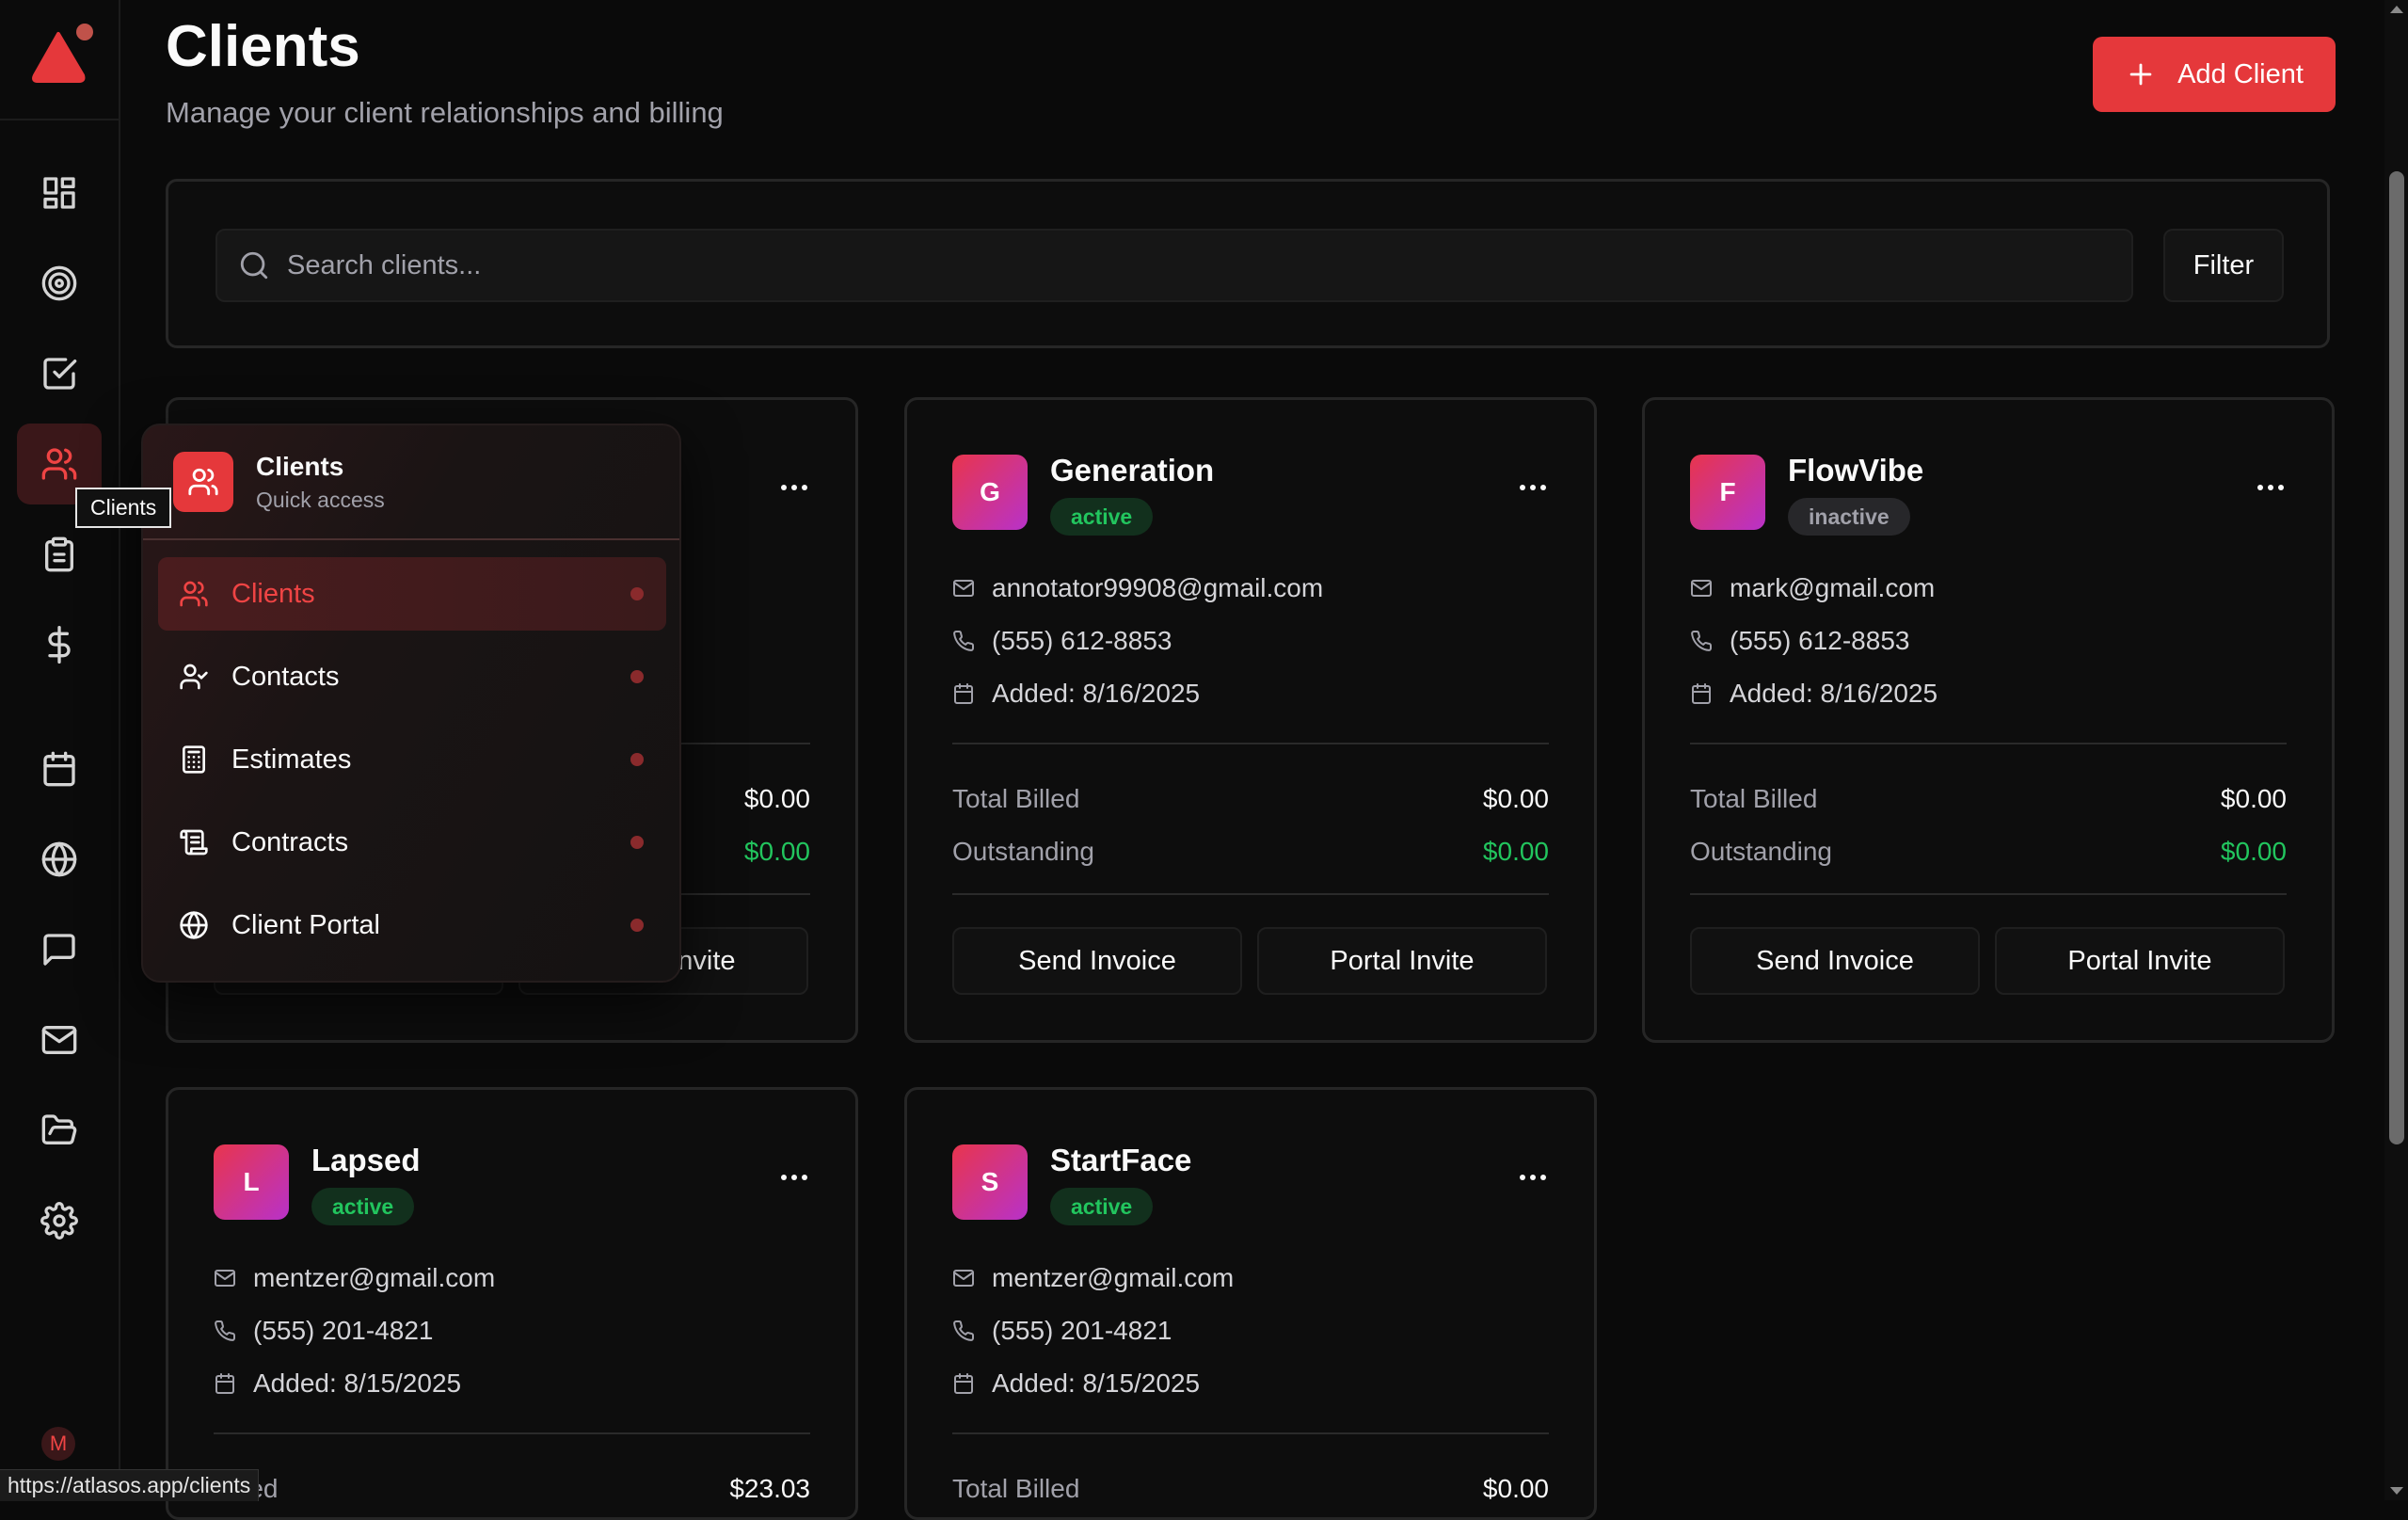 The image size is (2408, 1520). Describe the element at coordinates (2396, 1491) in the screenshot. I see `scroll-down-arrow` at that location.